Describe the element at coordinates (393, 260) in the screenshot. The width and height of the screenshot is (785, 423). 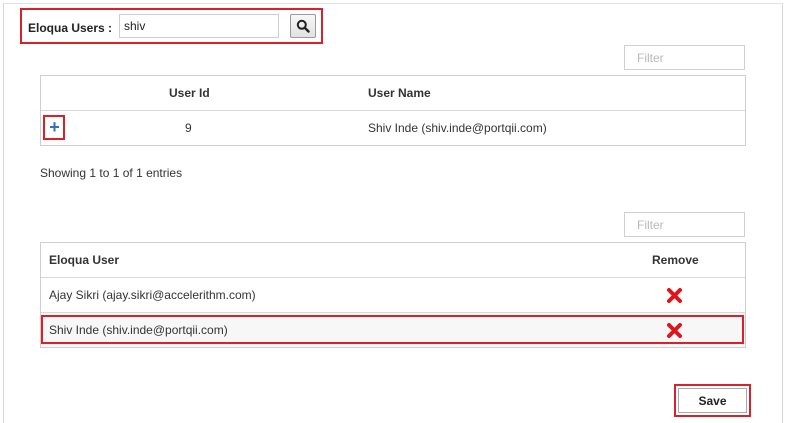
I see `selected-header-row: Eloqua User Remove` at that location.